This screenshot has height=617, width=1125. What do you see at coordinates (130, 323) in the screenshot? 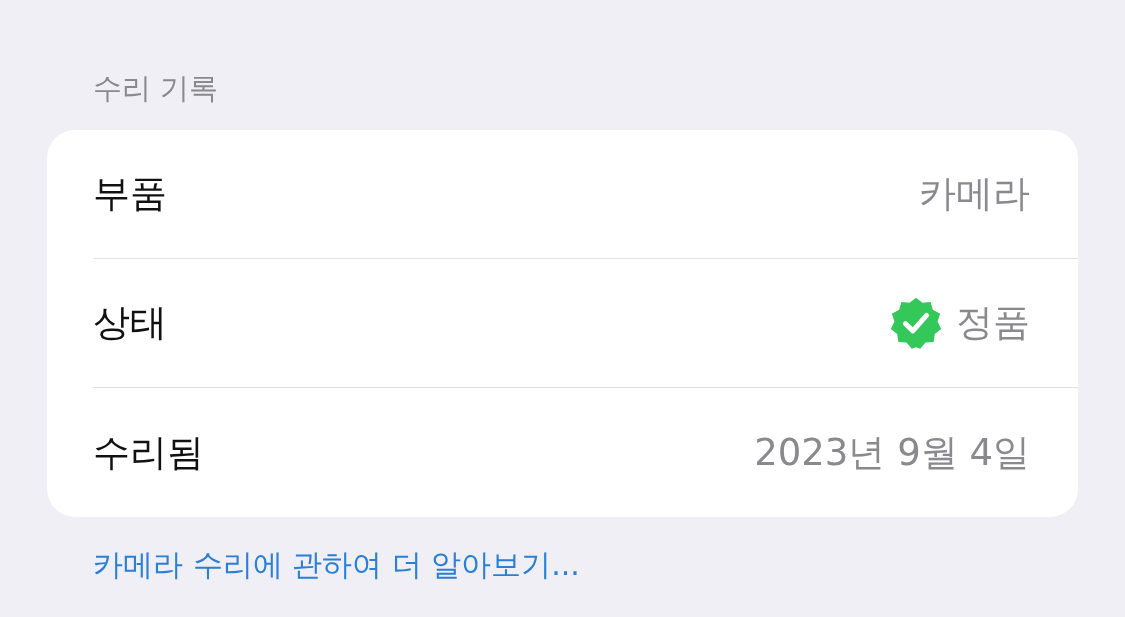
I see `row-label: 상태` at bounding box center [130, 323].